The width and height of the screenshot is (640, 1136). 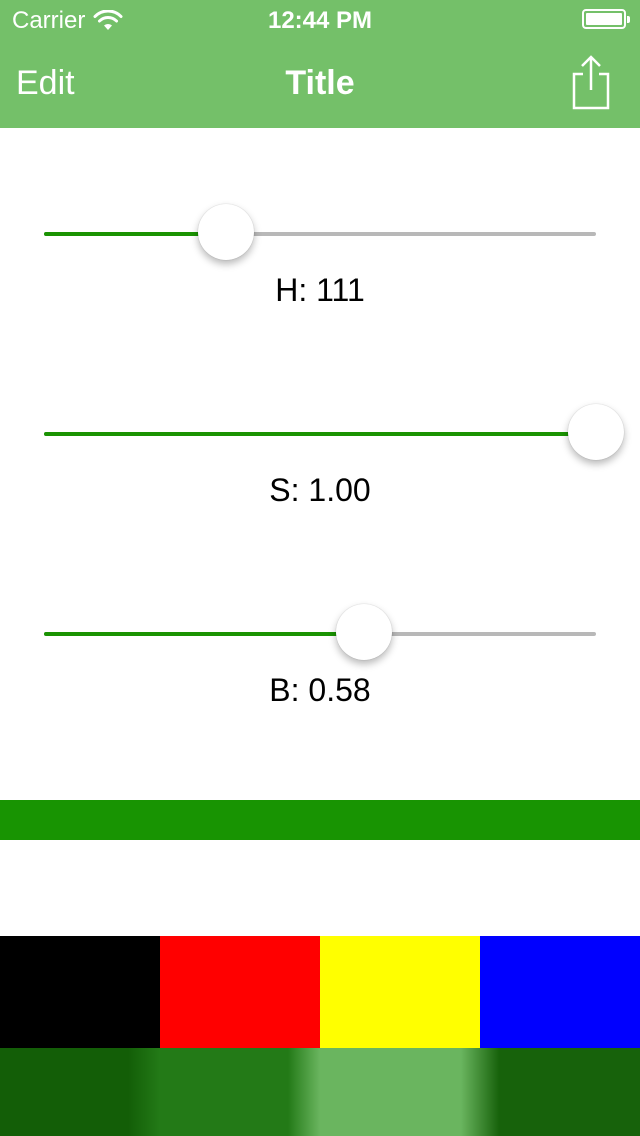 I want to click on status-bar: Carrier 12:44 PM, so click(x=320, y=20).